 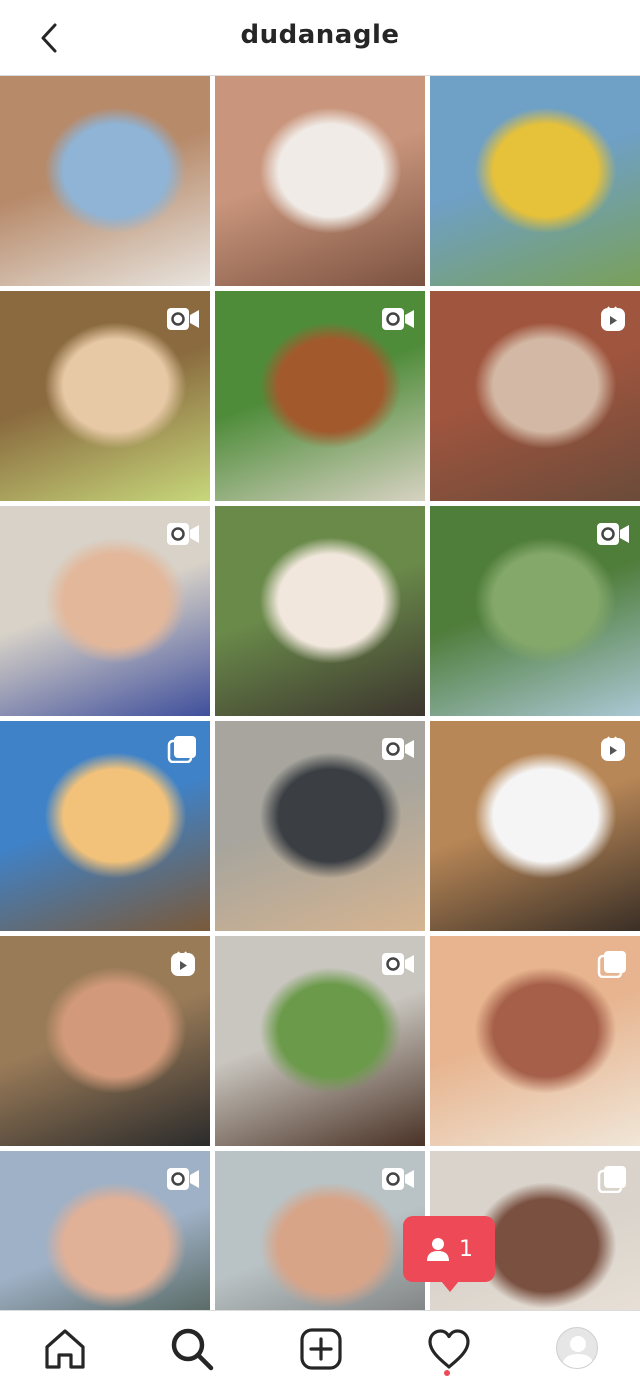 I want to click on activity-notification-bubble: 1, so click(x=449, y=1254).